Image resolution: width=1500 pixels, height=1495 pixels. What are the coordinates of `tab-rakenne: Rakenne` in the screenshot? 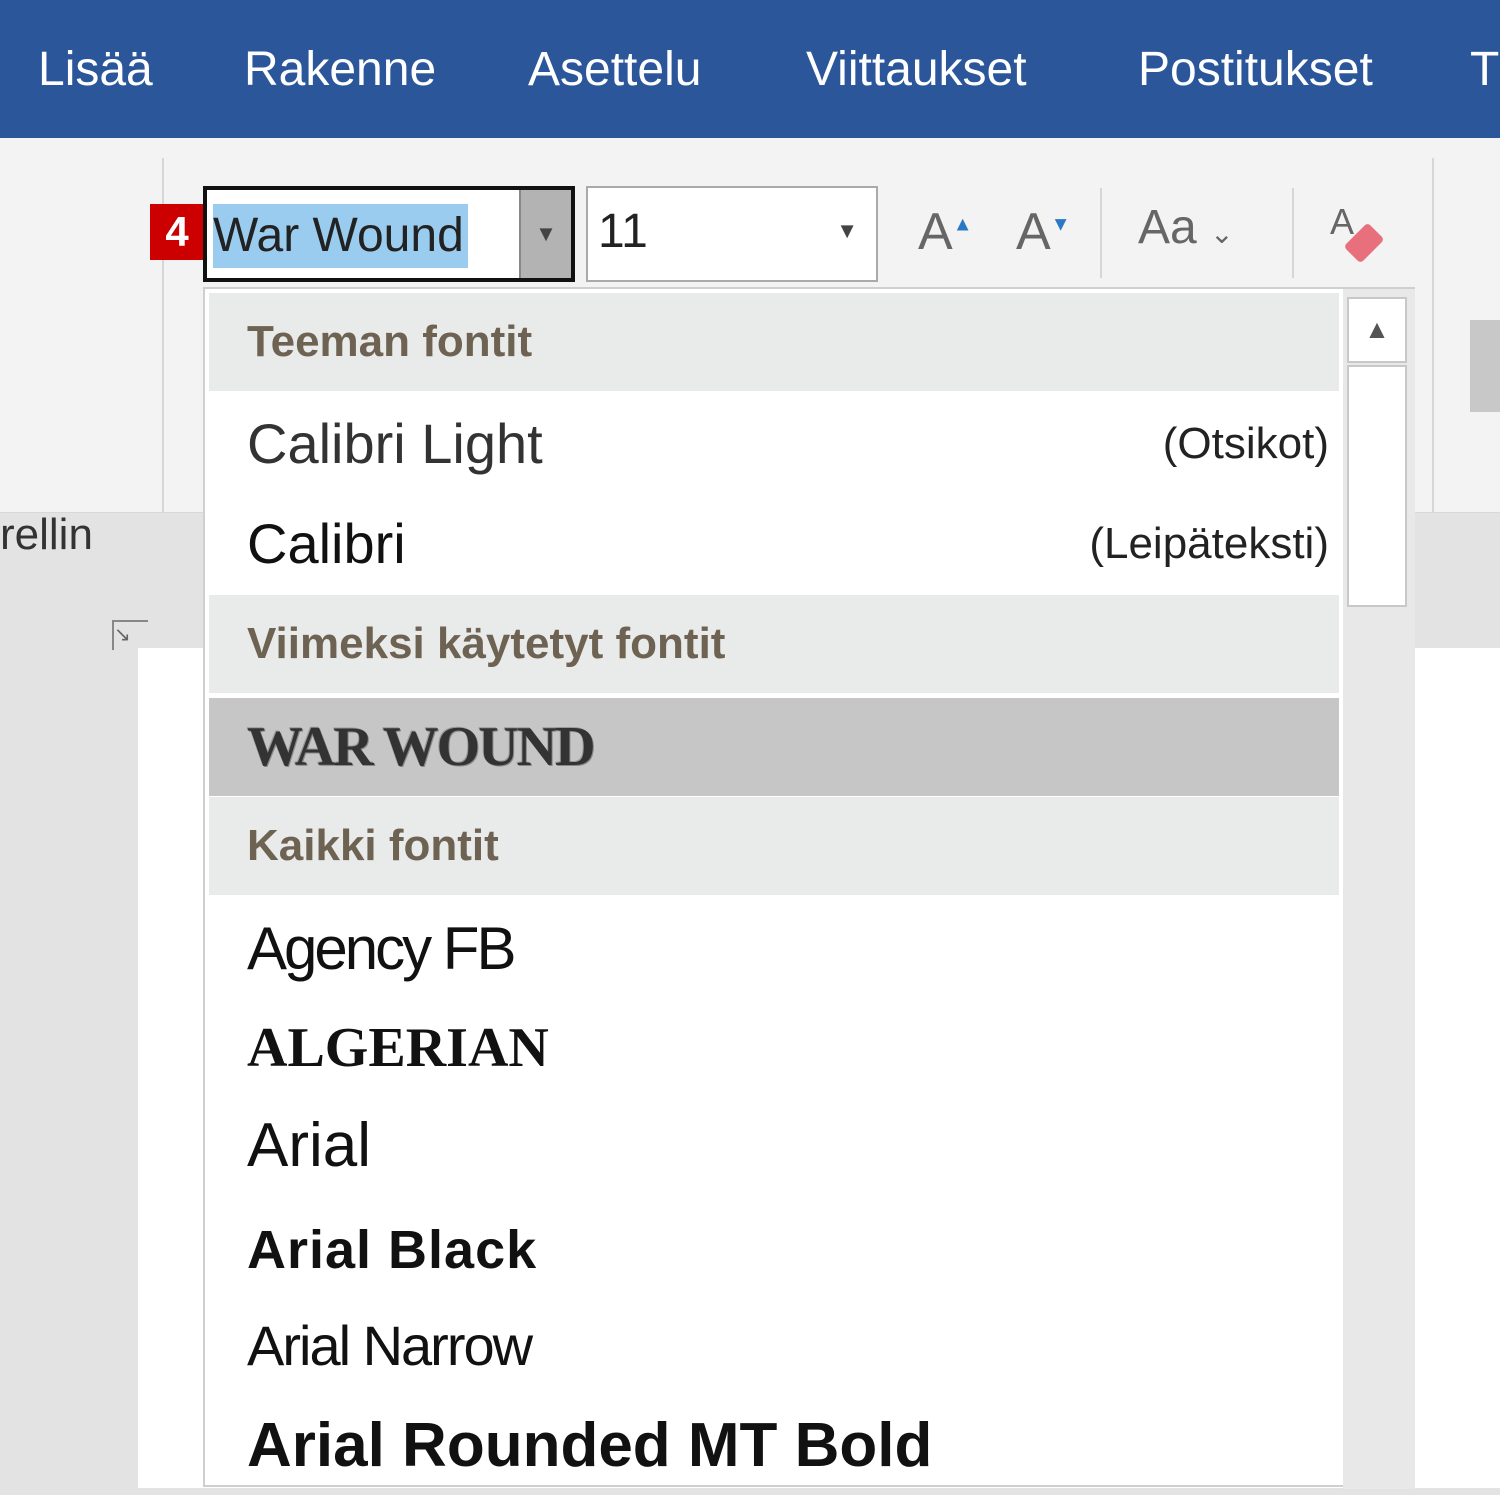 It's located at (340, 69).